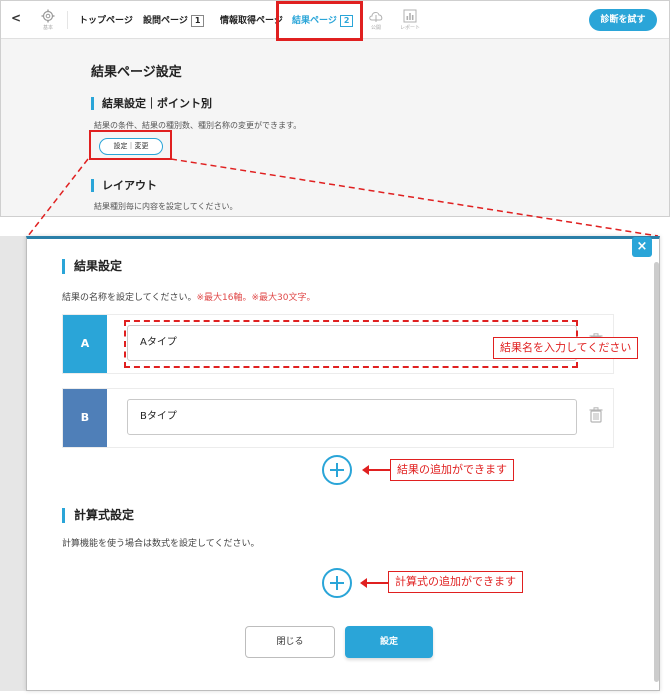 The width and height of the screenshot is (670, 698). Describe the element at coordinates (224, 298) in the screenshot. I see `limit-axes-note: ※最大16軸。` at that location.